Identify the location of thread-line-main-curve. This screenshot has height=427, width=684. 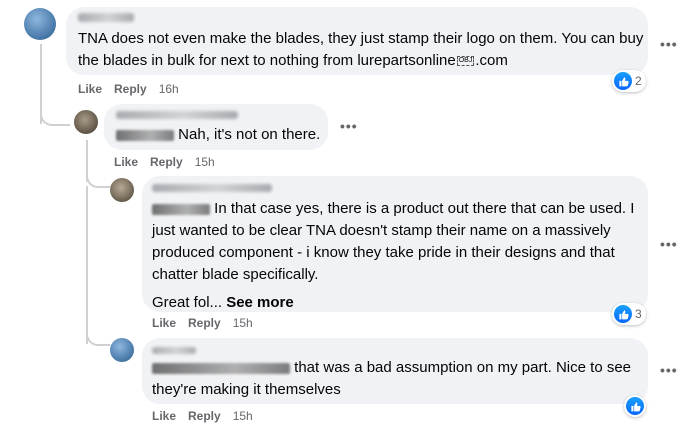
(55, 118).